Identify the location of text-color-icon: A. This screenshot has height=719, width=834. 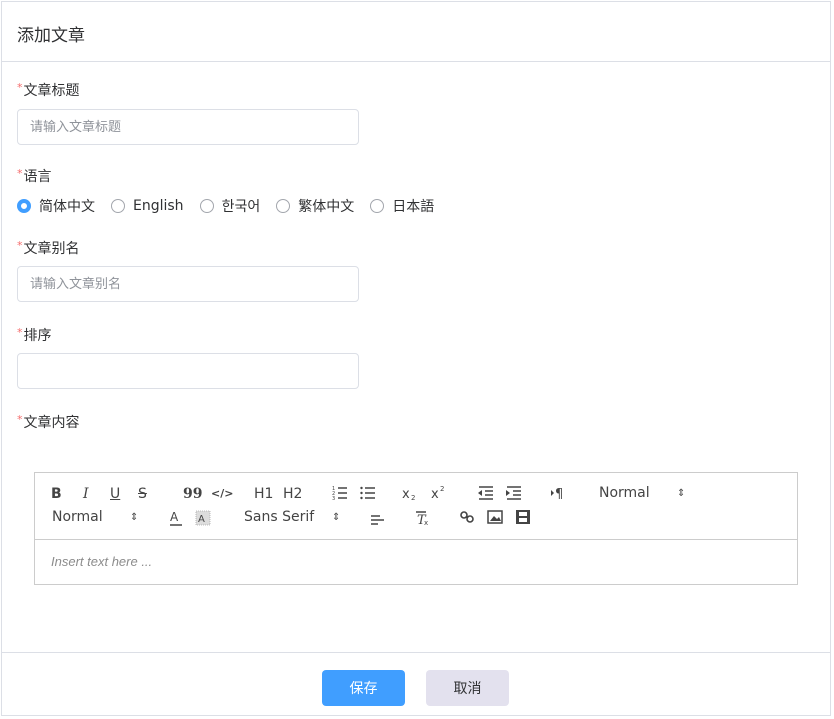
(176, 519).